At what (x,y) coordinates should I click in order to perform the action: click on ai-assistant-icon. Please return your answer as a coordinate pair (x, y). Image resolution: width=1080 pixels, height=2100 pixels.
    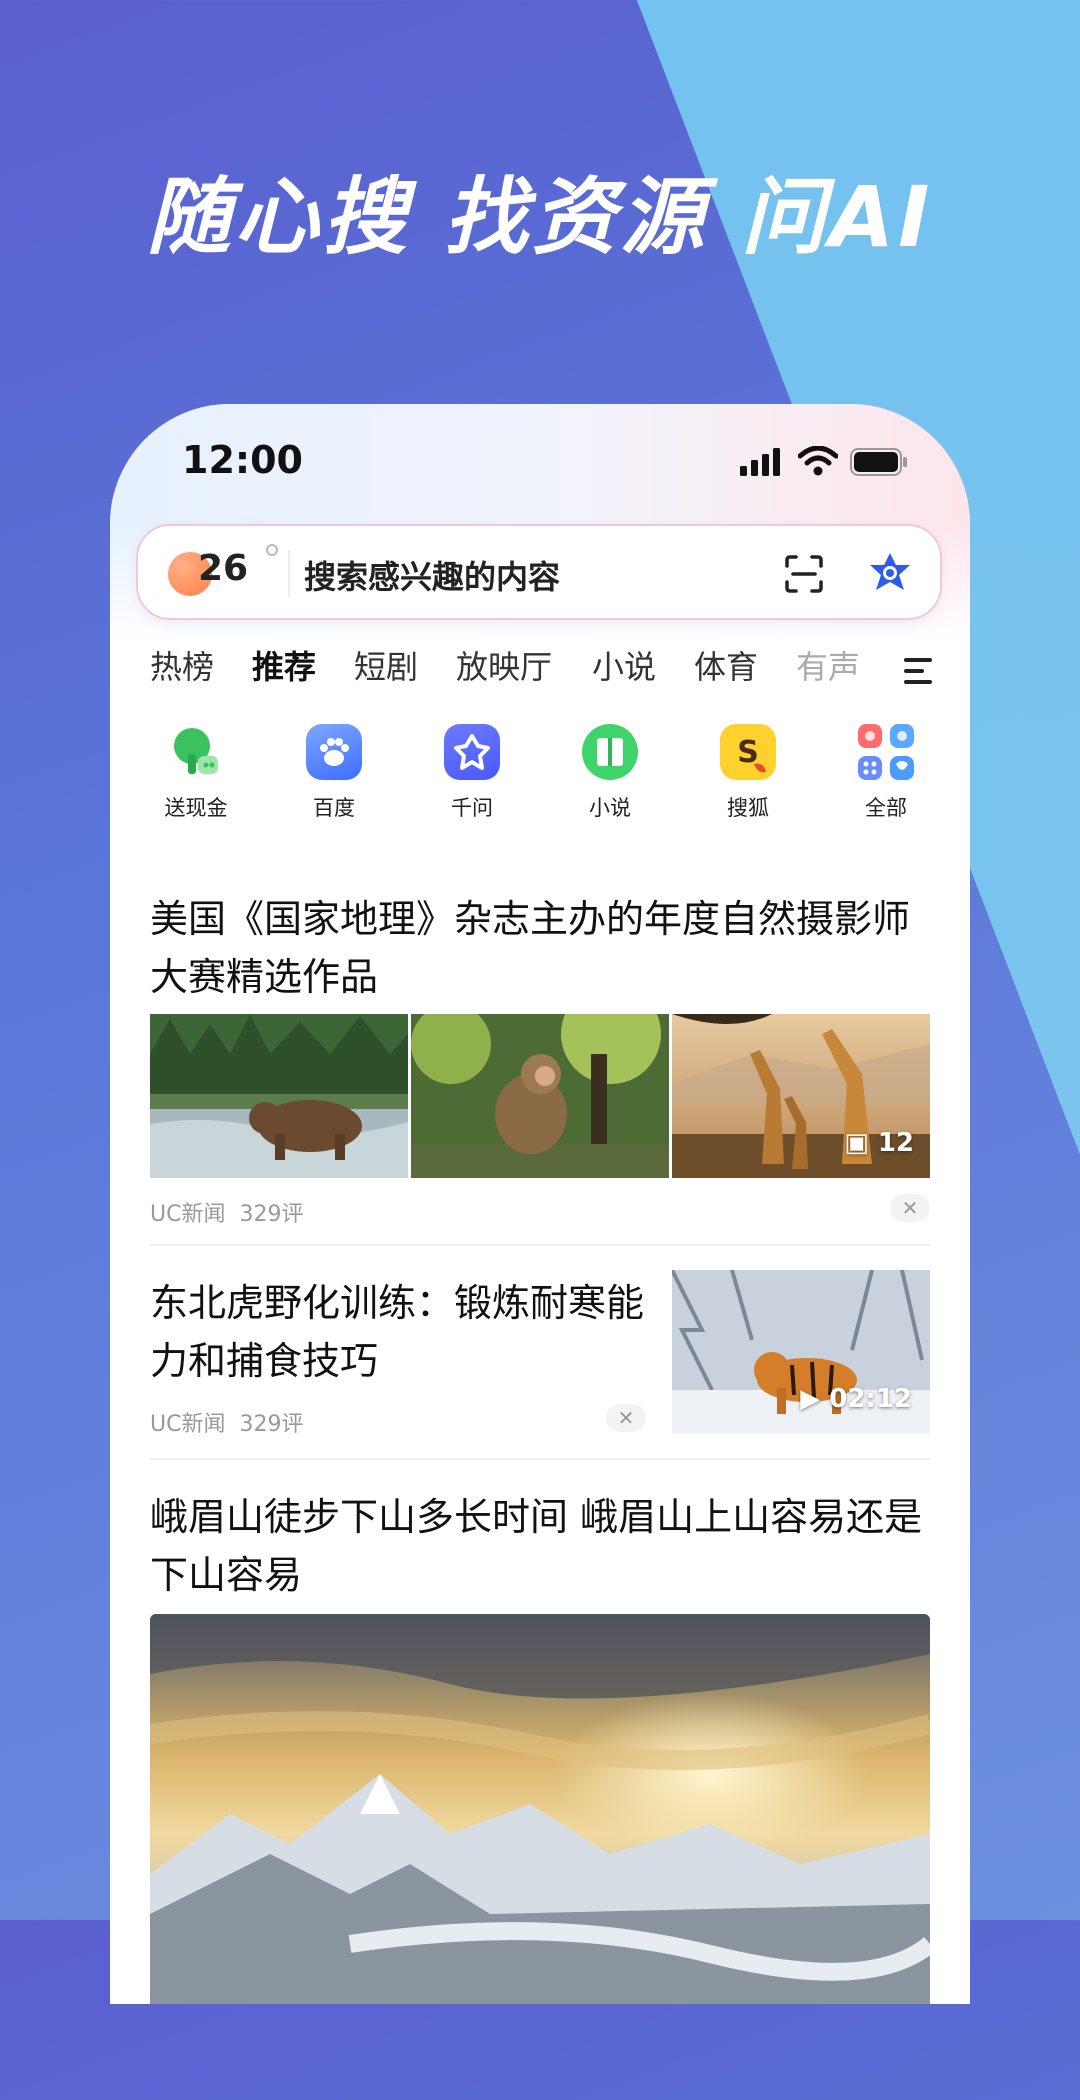
    Looking at the image, I should click on (890, 574).